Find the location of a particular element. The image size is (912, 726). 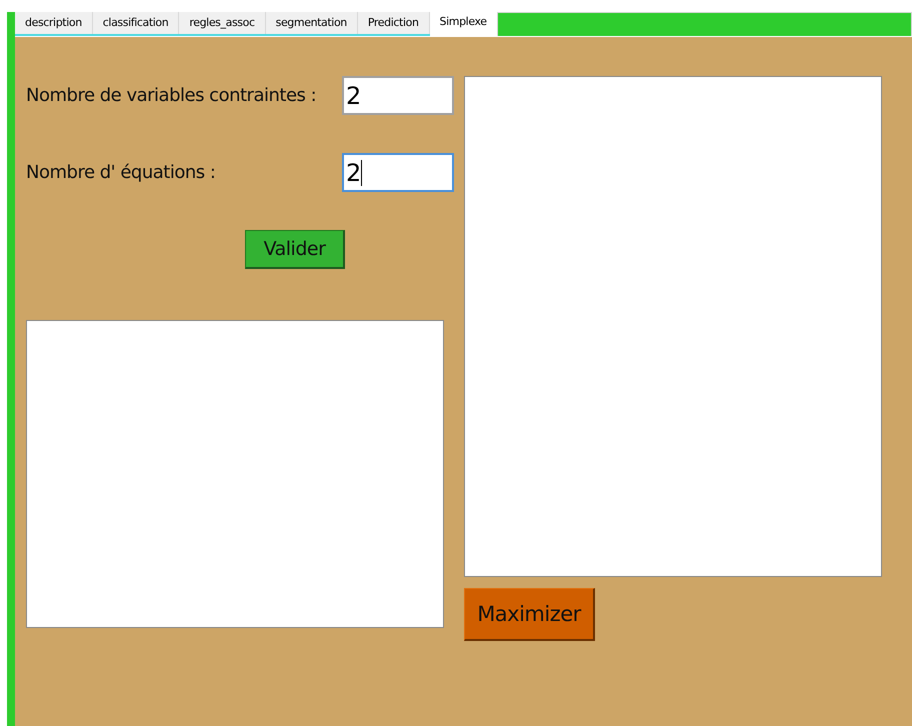

tab: segmentation is located at coordinates (312, 23).